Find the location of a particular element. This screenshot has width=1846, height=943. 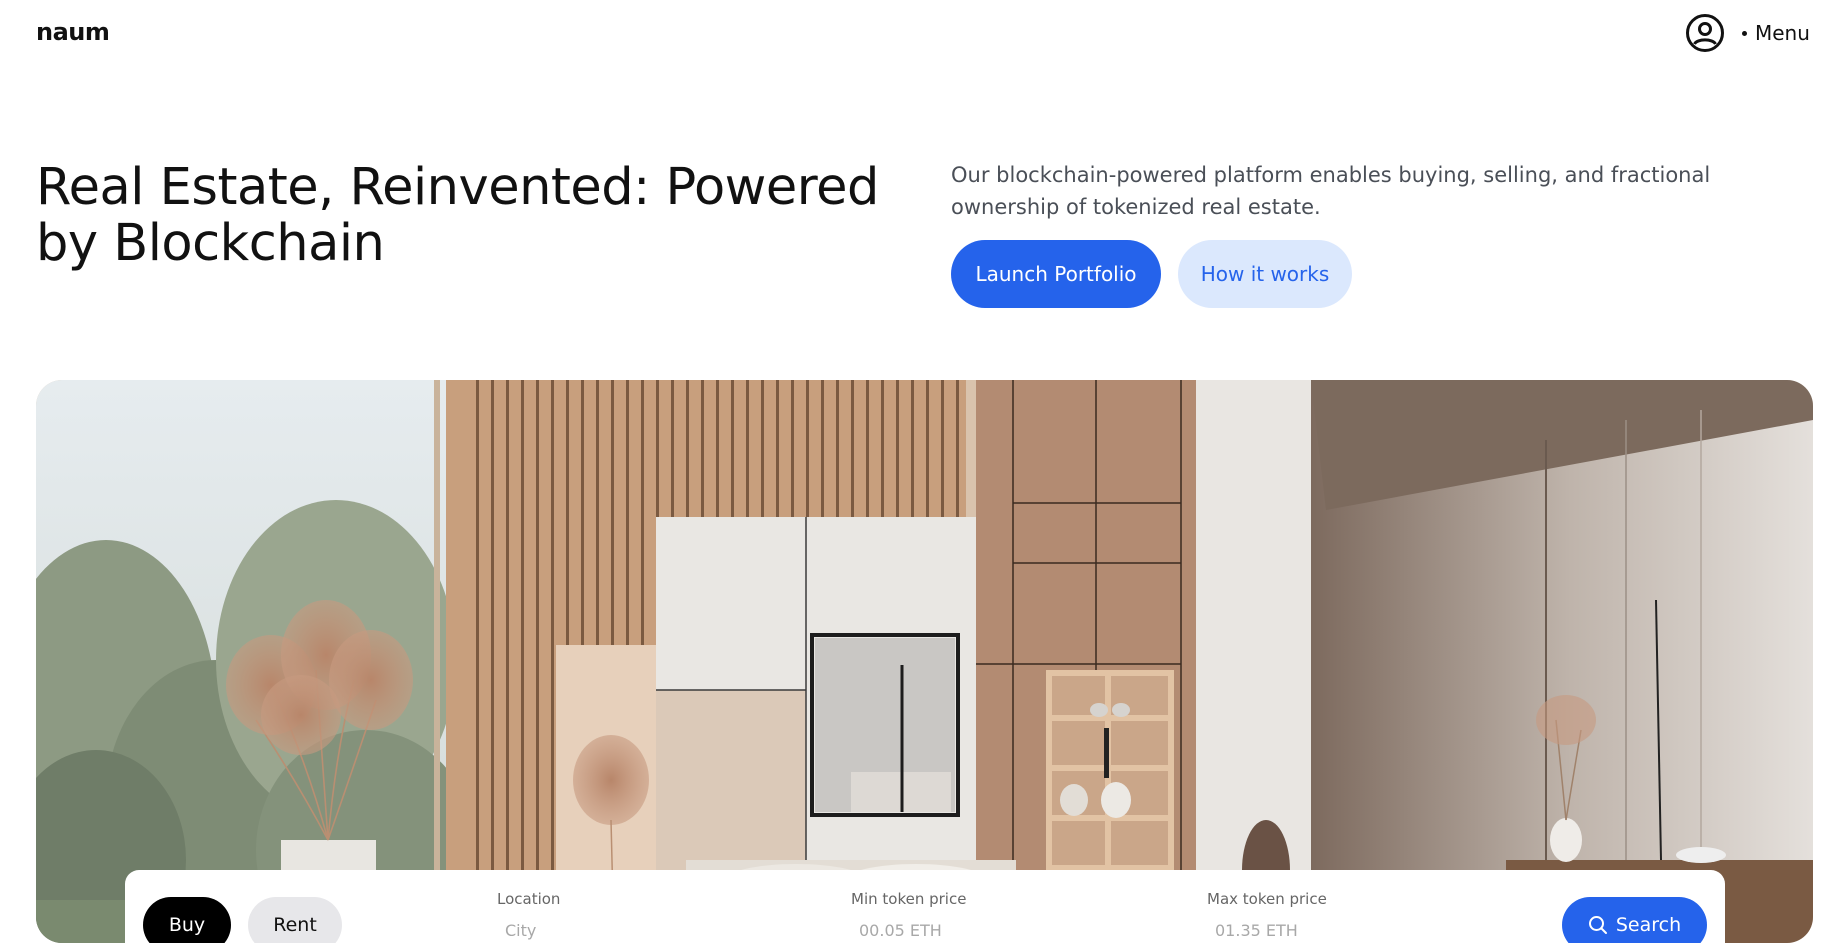

location-input is located at coordinates (607, 930).